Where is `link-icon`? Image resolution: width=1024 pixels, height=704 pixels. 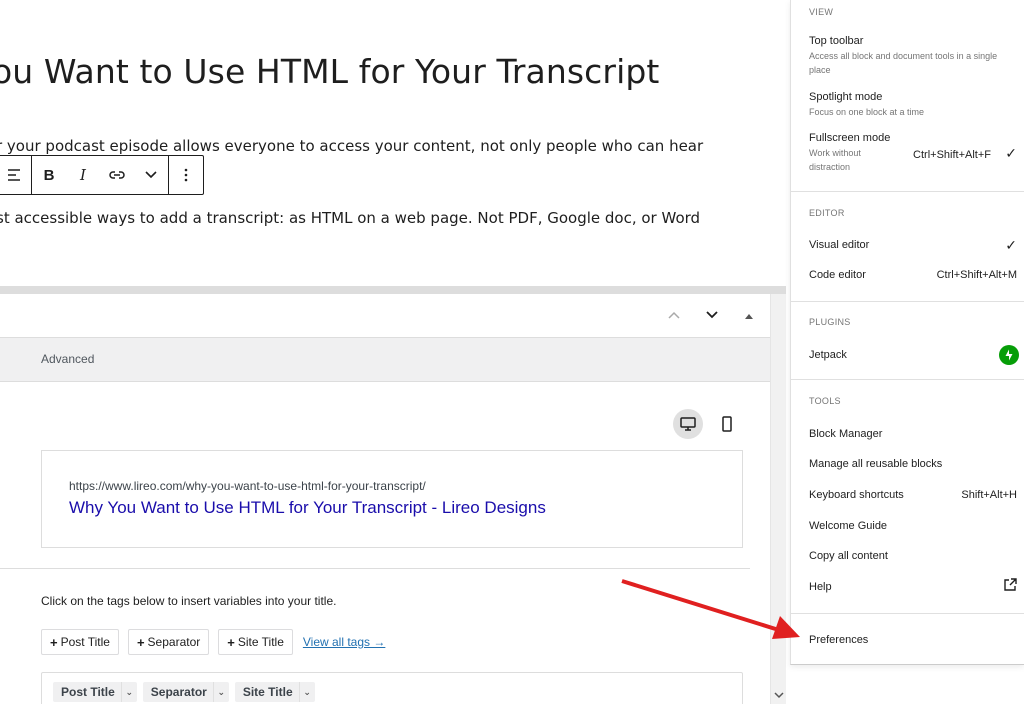
link-icon is located at coordinates (117, 175).